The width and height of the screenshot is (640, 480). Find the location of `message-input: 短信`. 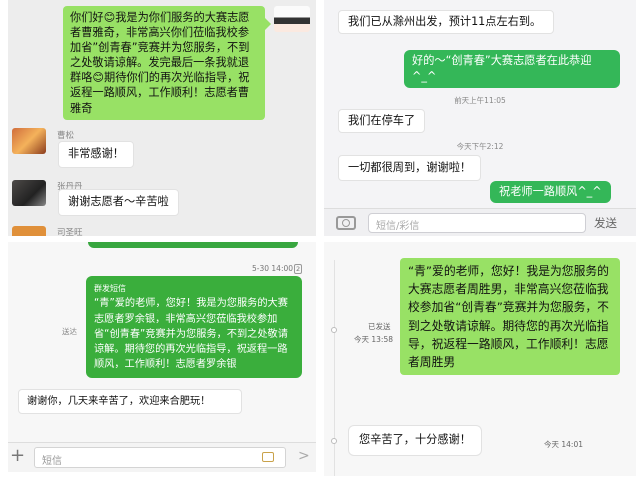

message-input: 短信 is located at coordinates (160, 457).